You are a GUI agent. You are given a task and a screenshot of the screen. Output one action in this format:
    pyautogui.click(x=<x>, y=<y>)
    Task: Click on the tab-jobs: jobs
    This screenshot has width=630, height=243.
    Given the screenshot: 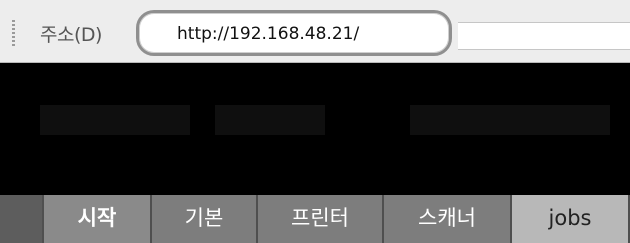 What is the action you would take?
    pyautogui.click(x=571, y=219)
    